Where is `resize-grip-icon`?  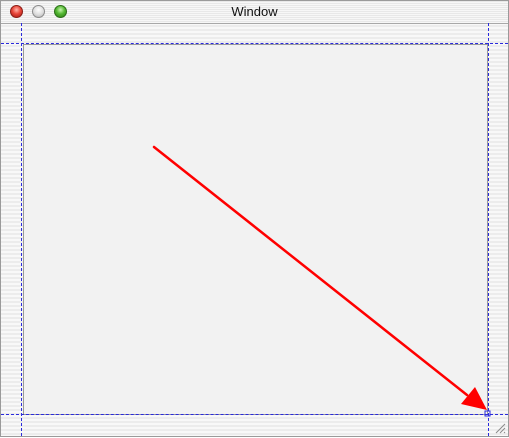
resize-grip-icon is located at coordinates (500, 428).